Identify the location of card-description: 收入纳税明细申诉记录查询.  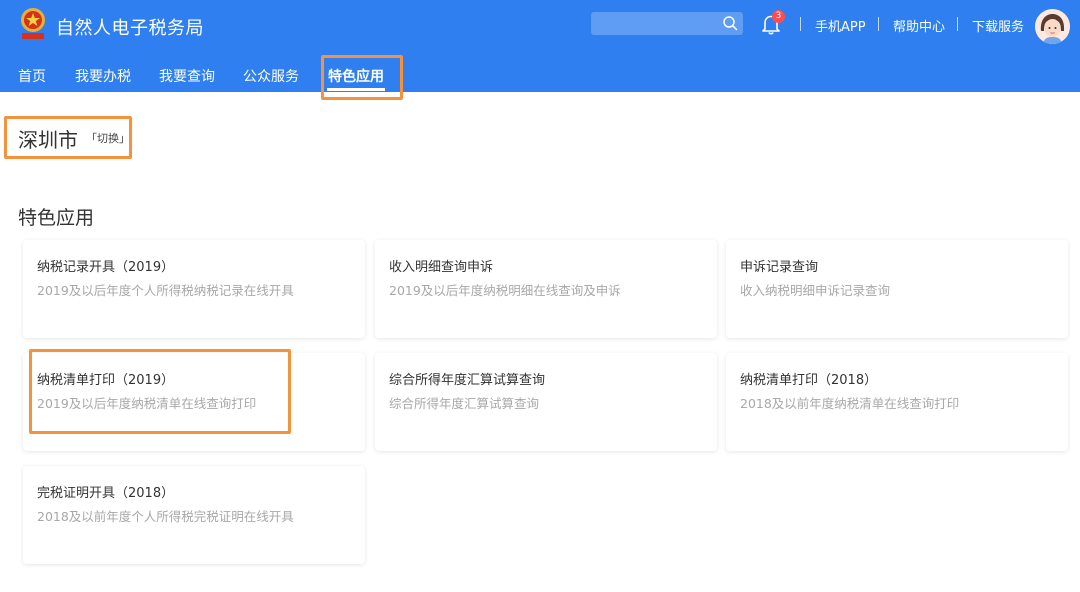
(815, 290).